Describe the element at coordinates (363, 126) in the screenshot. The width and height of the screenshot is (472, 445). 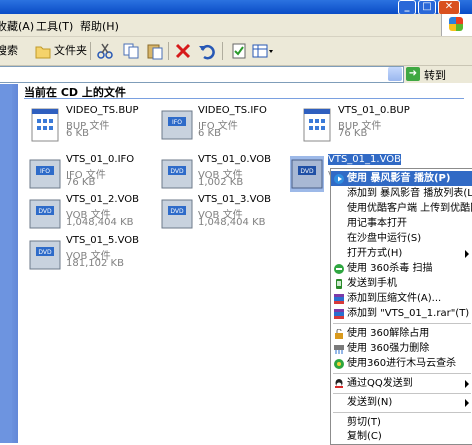
I see `file-item: VTS_01_0.BUP BUP 文件 76 KB` at that location.